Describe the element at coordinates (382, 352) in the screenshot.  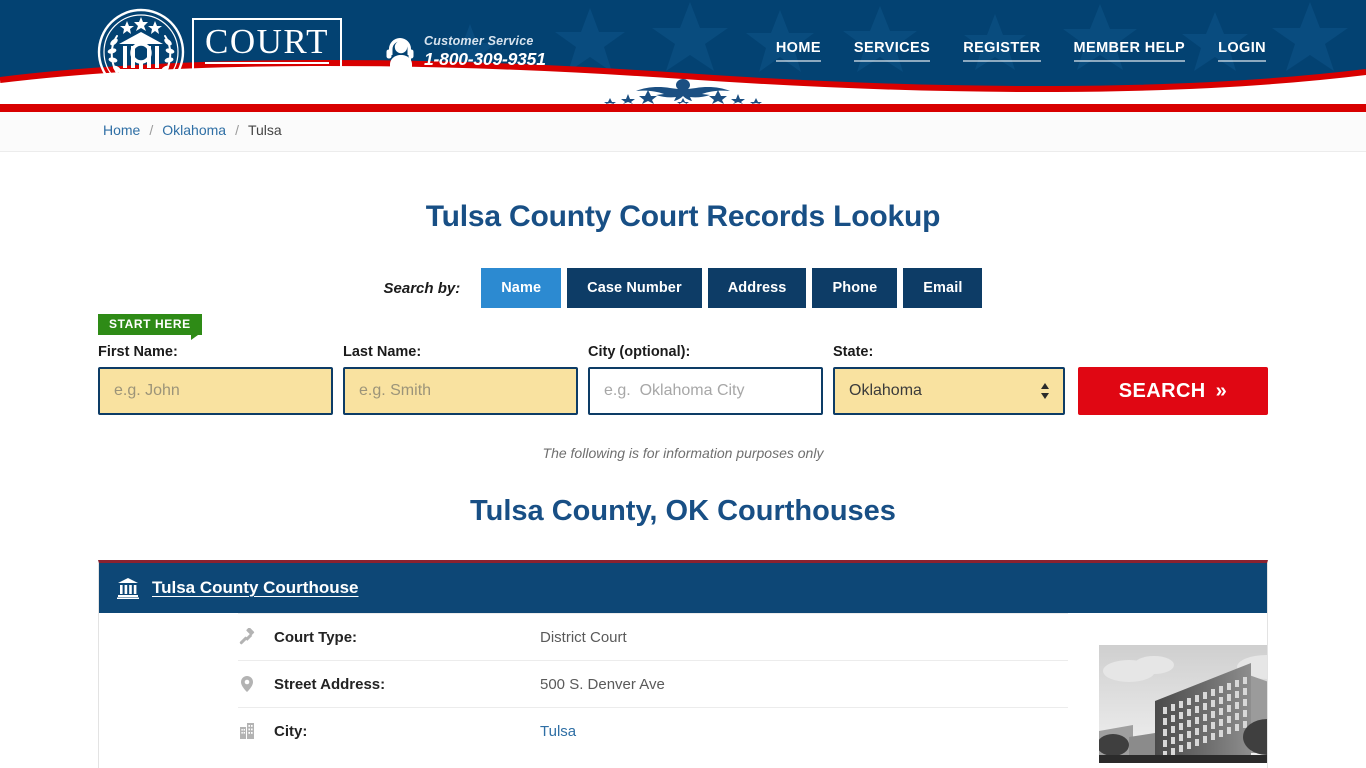
I see `last-name-label: Last Name:` at that location.